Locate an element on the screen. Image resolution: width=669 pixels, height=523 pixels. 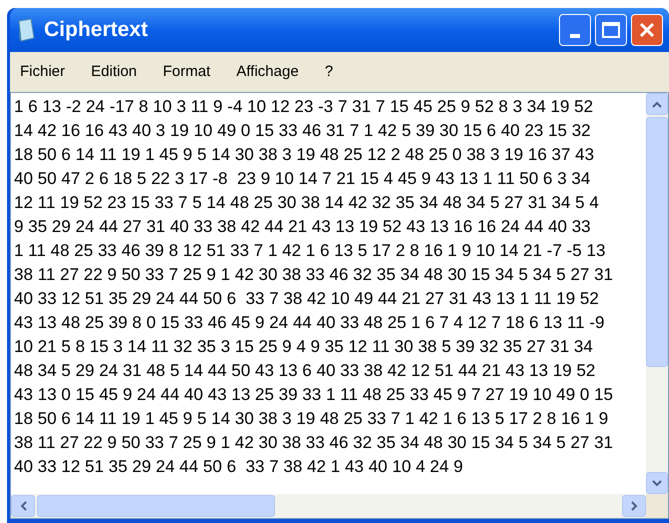
vertical-scrollbar is located at coordinates (657, 293).